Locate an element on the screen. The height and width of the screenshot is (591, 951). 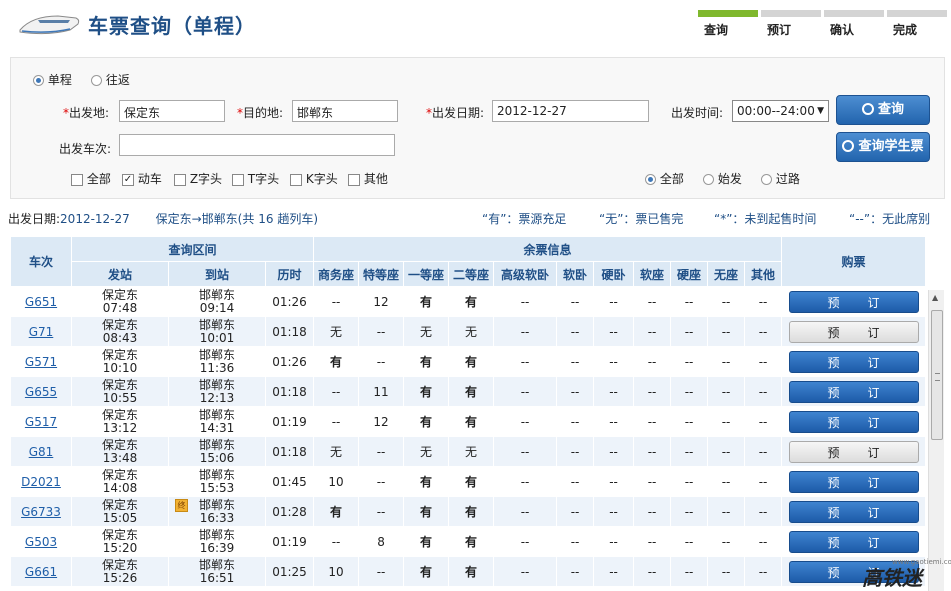
train-code-link: G651 is located at coordinates (41, 302).